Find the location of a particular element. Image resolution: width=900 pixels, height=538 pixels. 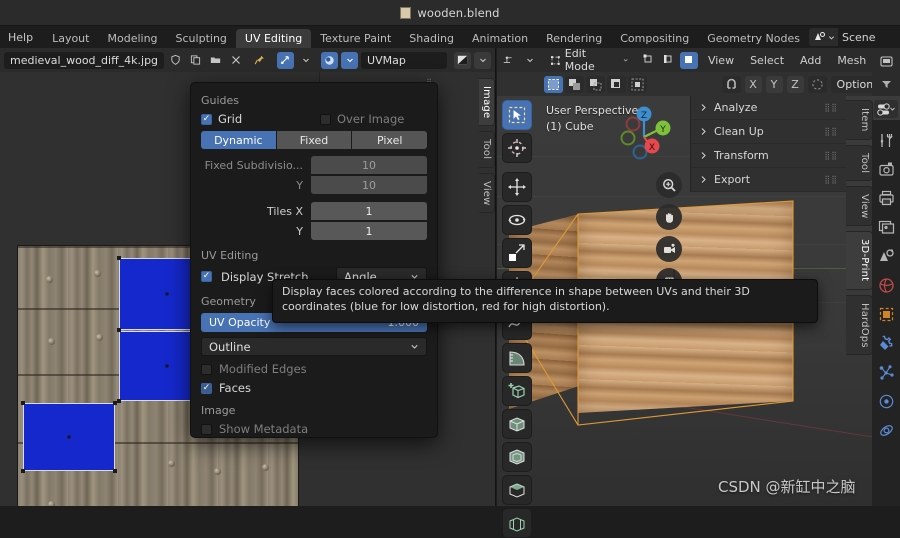

zoom-icon is located at coordinates (669, 185).